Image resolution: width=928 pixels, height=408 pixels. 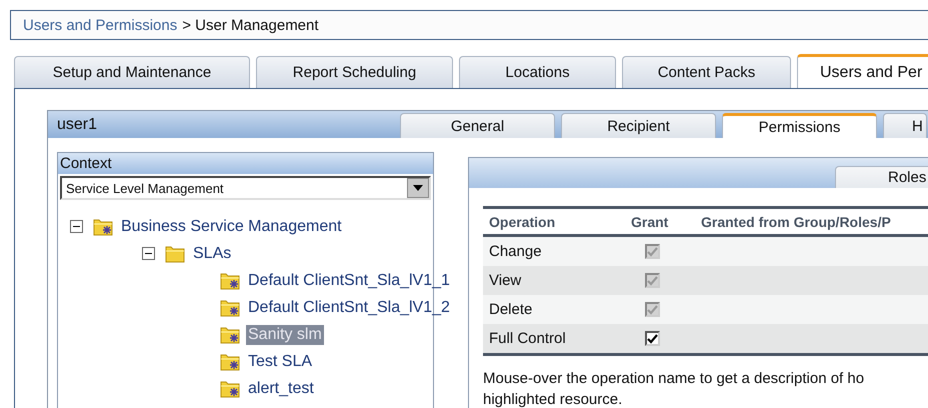 I want to click on tab: H, so click(x=905, y=125).